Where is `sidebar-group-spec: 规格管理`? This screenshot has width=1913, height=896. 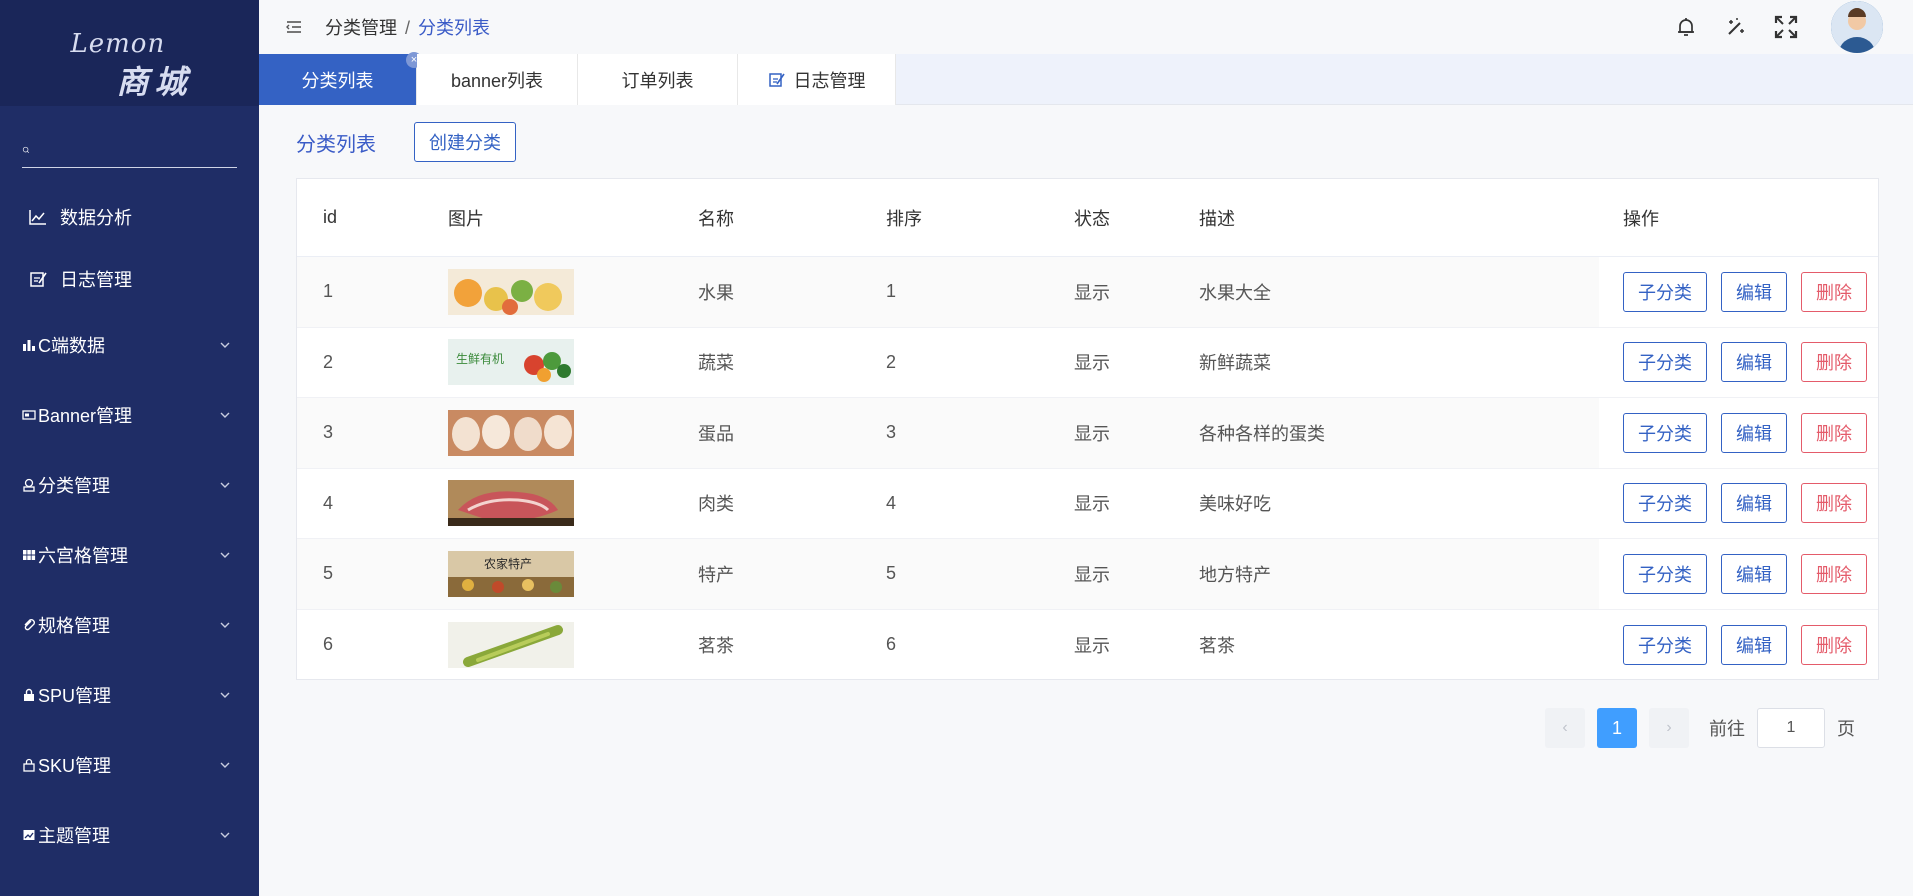 sidebar-group-spec: 规格管理 is located at coordinates (129, 625).